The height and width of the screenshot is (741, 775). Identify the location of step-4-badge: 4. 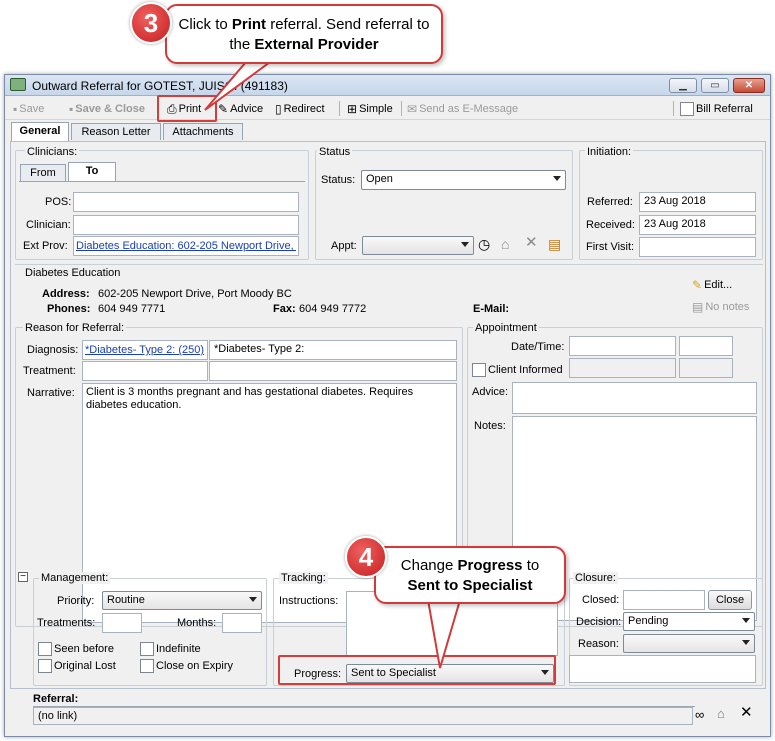
(366, 557).